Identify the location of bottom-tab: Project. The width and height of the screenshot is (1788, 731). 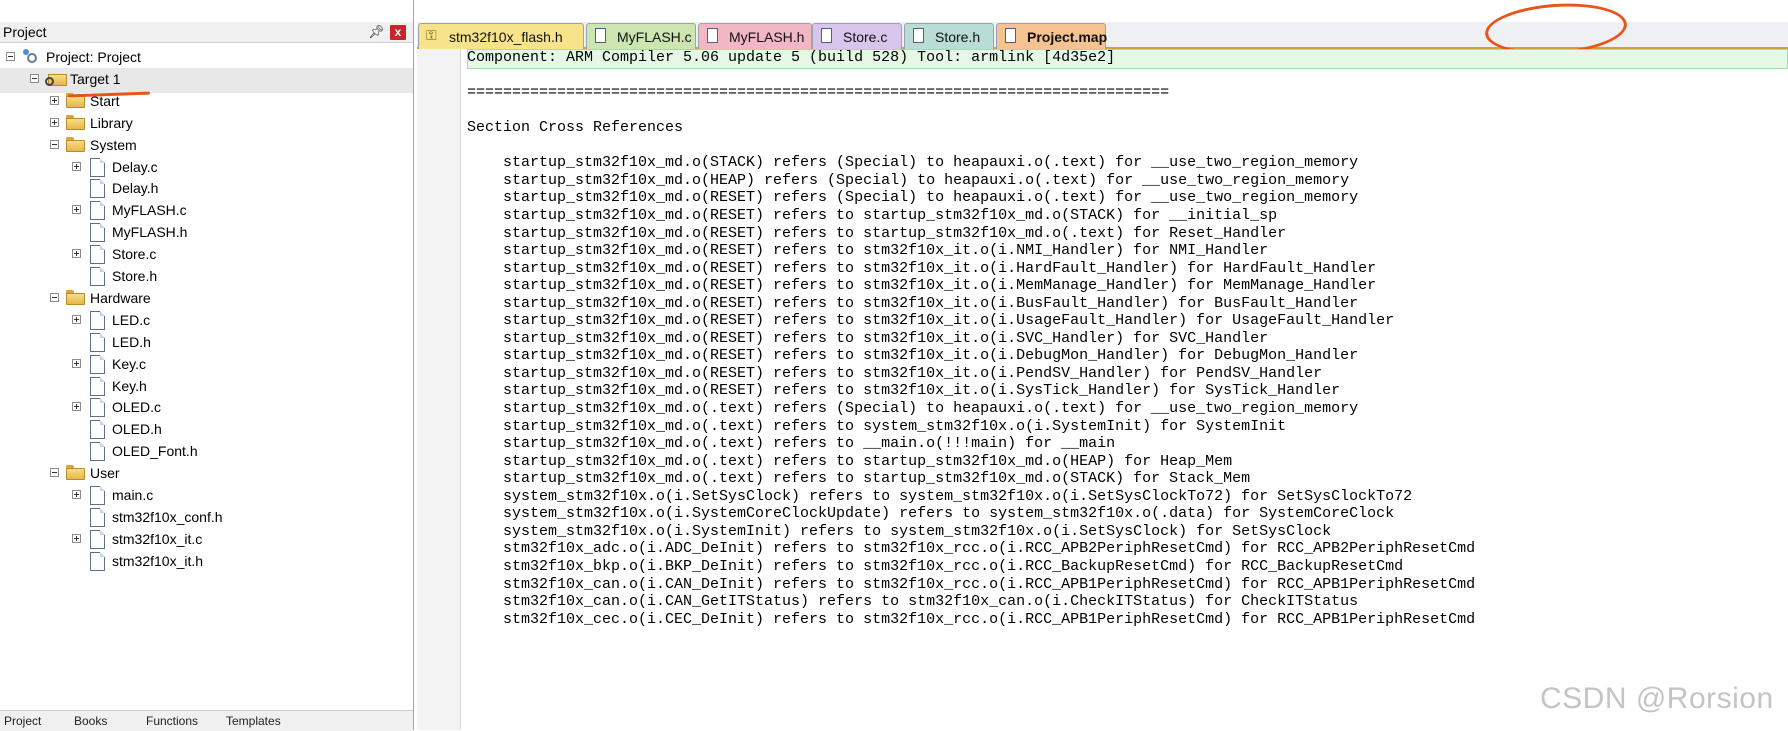
(22, 722).